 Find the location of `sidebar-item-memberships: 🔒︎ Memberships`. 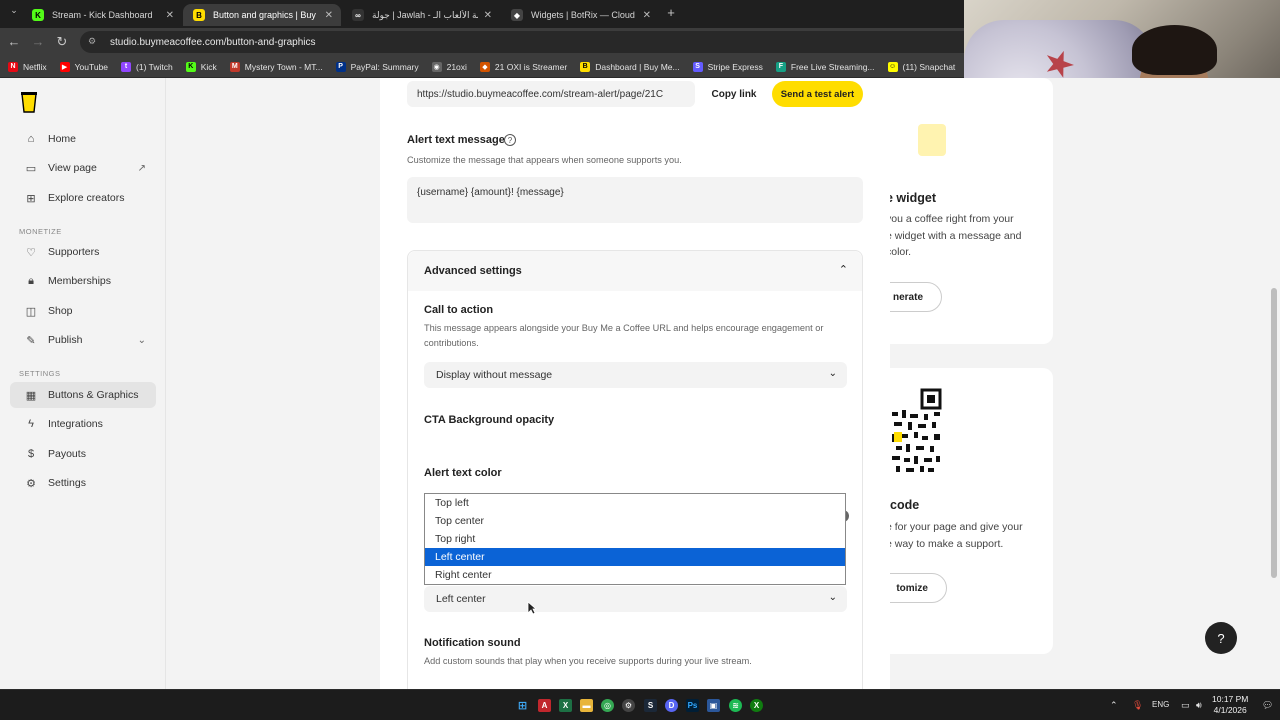

sidebar-item-memberships: 🔒︎ Memberships is located at coordinates (83, 281).